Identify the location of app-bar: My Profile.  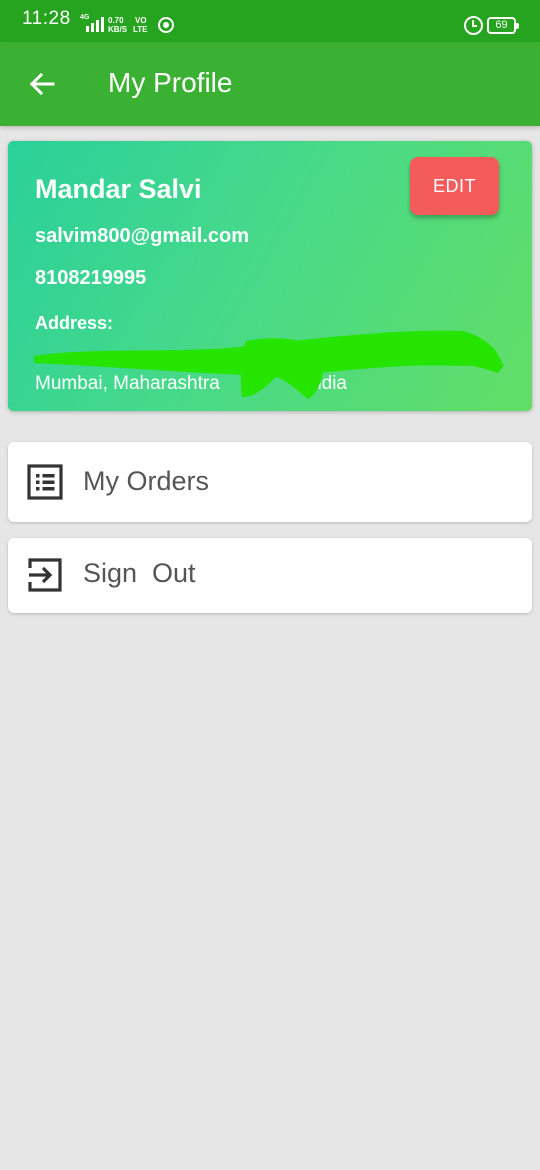
(270, 84).